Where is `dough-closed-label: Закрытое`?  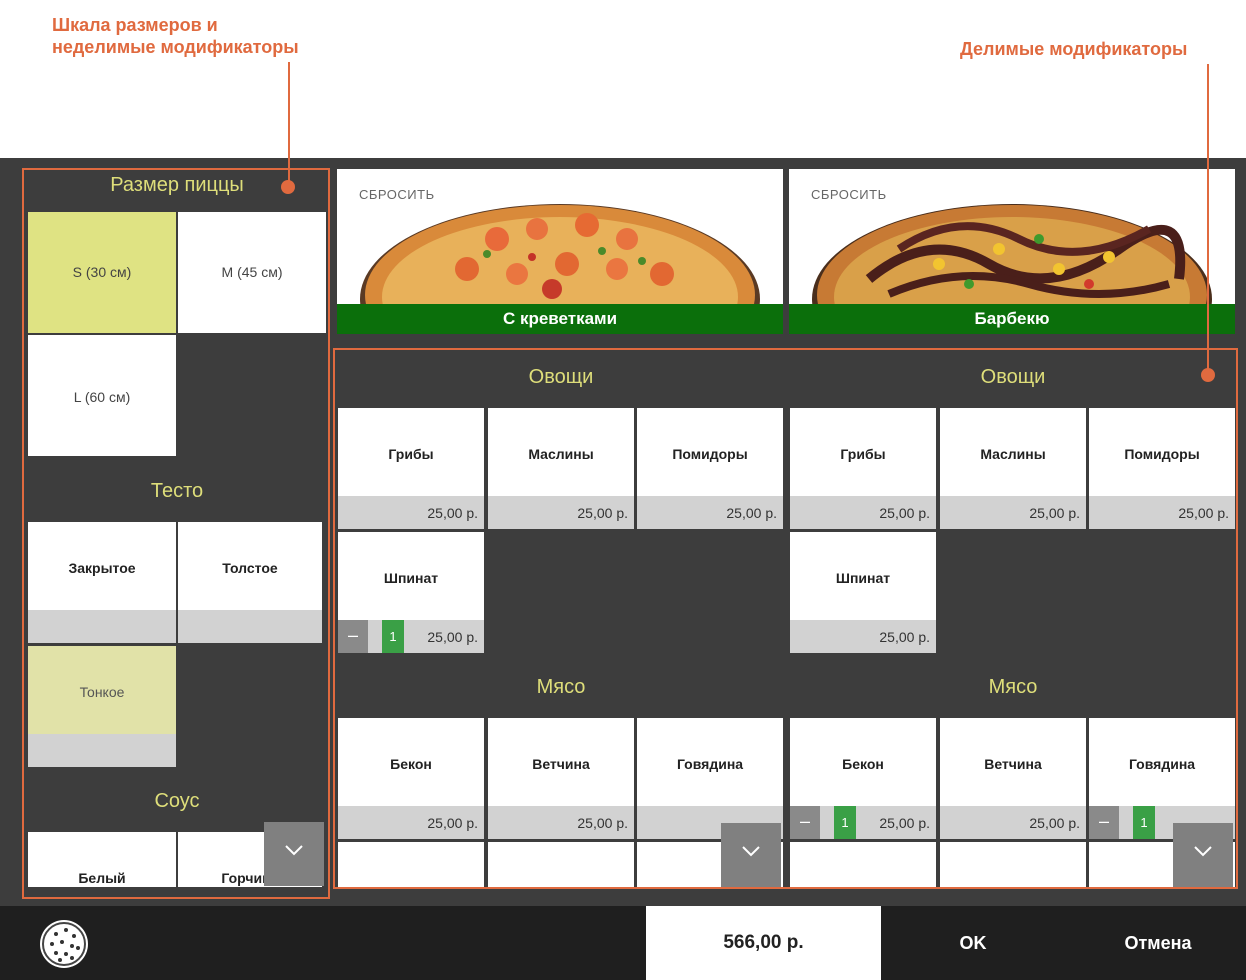 dough-closed-label: Закрытое is located at coordinates (102, 568).